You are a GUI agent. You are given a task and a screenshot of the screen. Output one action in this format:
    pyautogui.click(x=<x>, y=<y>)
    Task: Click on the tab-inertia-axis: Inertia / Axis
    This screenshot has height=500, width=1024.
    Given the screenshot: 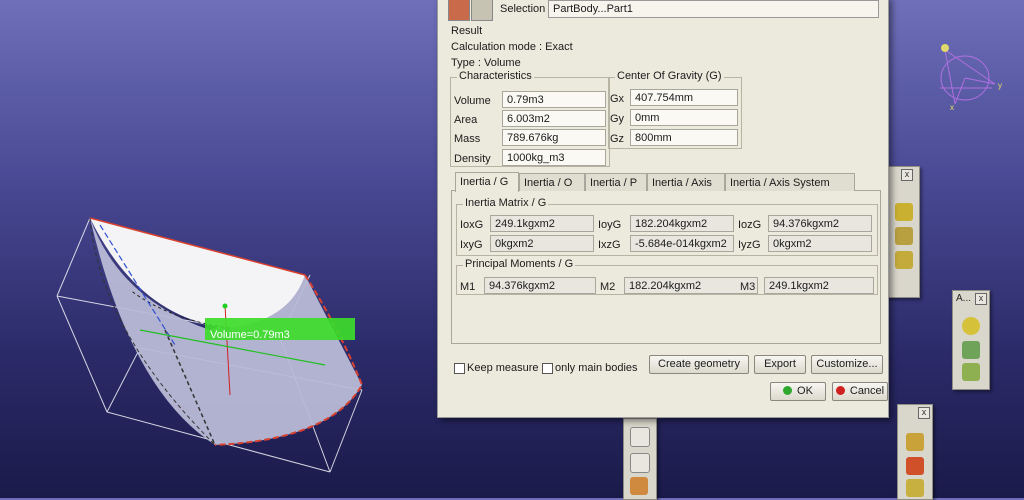 What is the action you would take?
    pyautogui.click(x=686, y=182)
    